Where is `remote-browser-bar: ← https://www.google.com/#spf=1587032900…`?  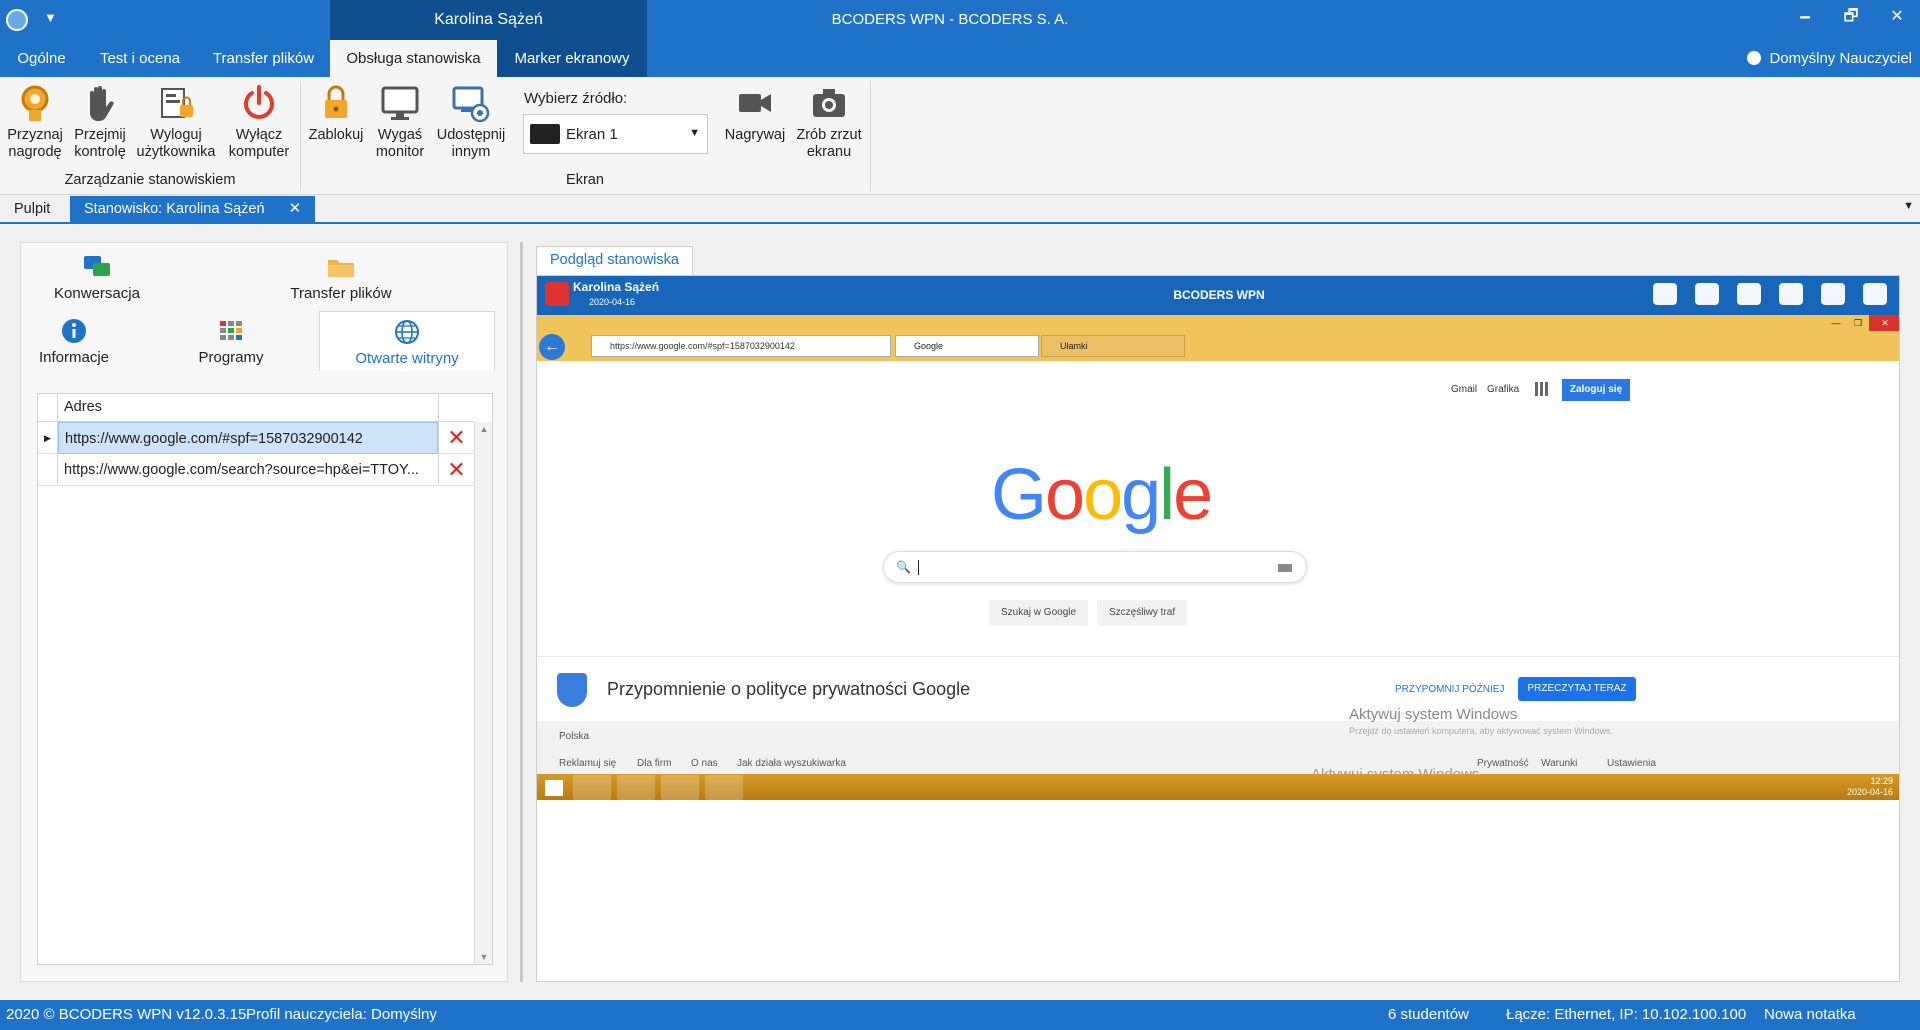 remote-browser-bar: ← https://www.google.com/#spf=1587032900… is located at coordinates (1218, 338).